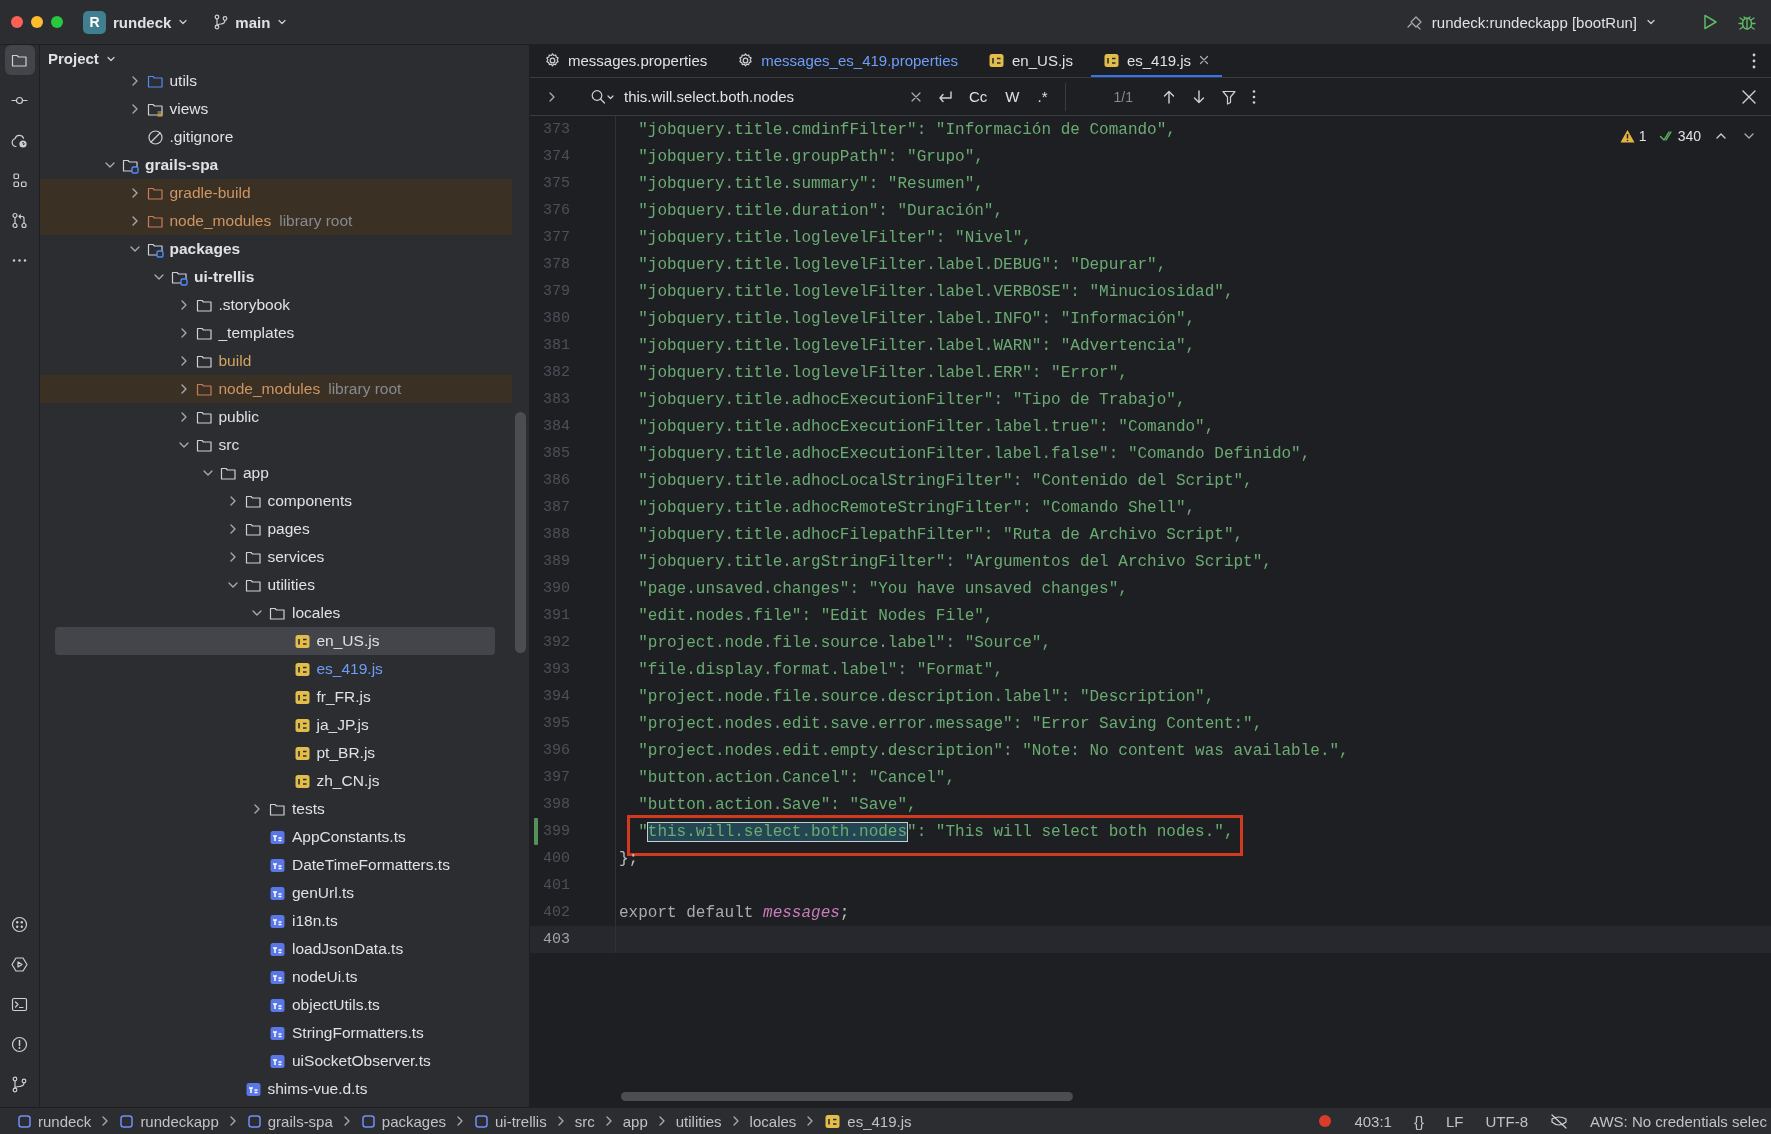 The width and height of the screenshot is (1771, 1134). Describe the element at coordinates (882, 372) in the screenshot. I see `code-line: "jobquery.title.loglevelFilter.label.ERR": "Error",` at that location.